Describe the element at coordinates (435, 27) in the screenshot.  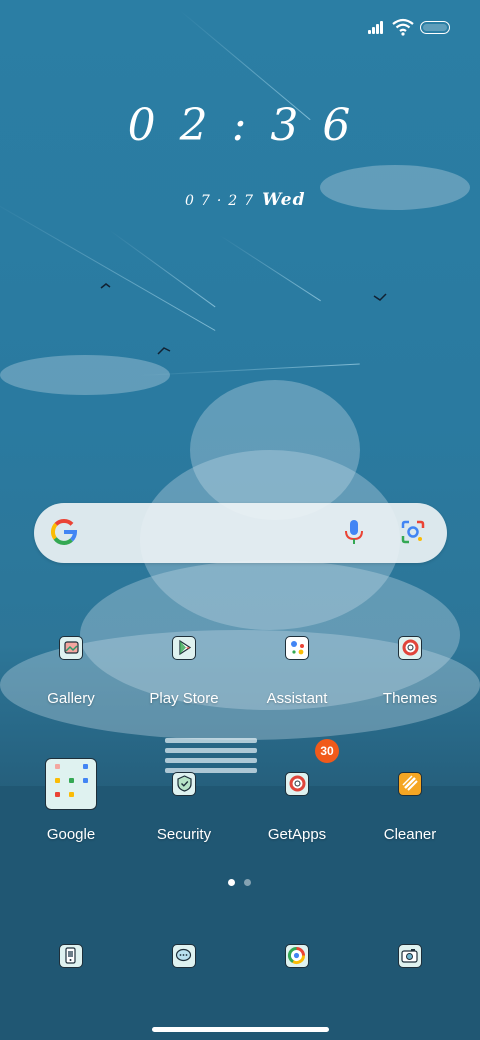
I see `battery-icon` at that location.